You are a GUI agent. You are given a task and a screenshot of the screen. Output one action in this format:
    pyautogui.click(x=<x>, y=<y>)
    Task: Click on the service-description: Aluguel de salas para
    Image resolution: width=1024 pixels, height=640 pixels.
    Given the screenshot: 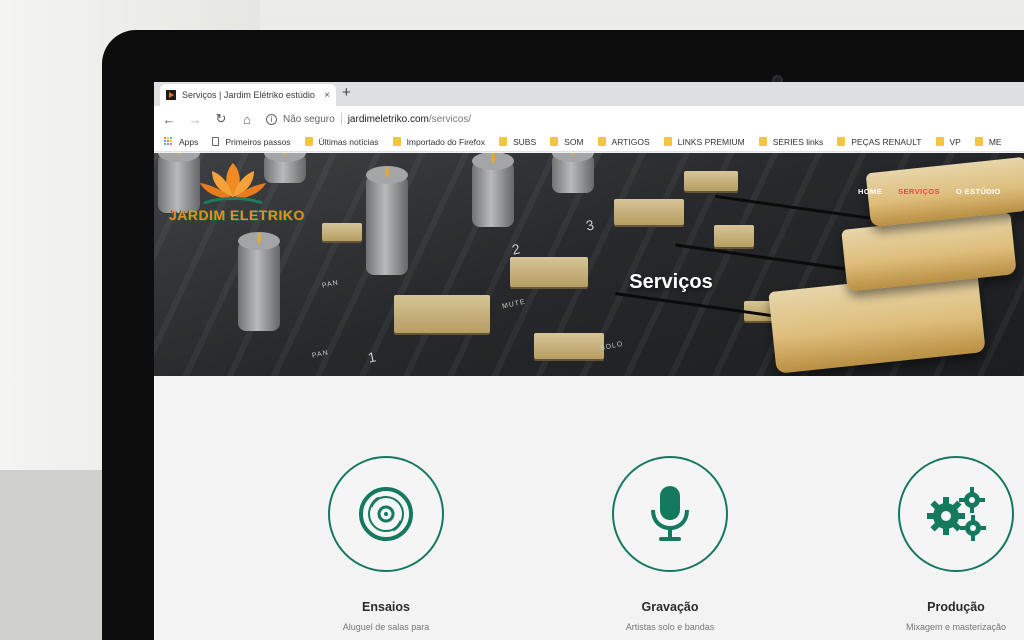 What is the action you would take?
    pyautogui.click(x=386, y=627)
    